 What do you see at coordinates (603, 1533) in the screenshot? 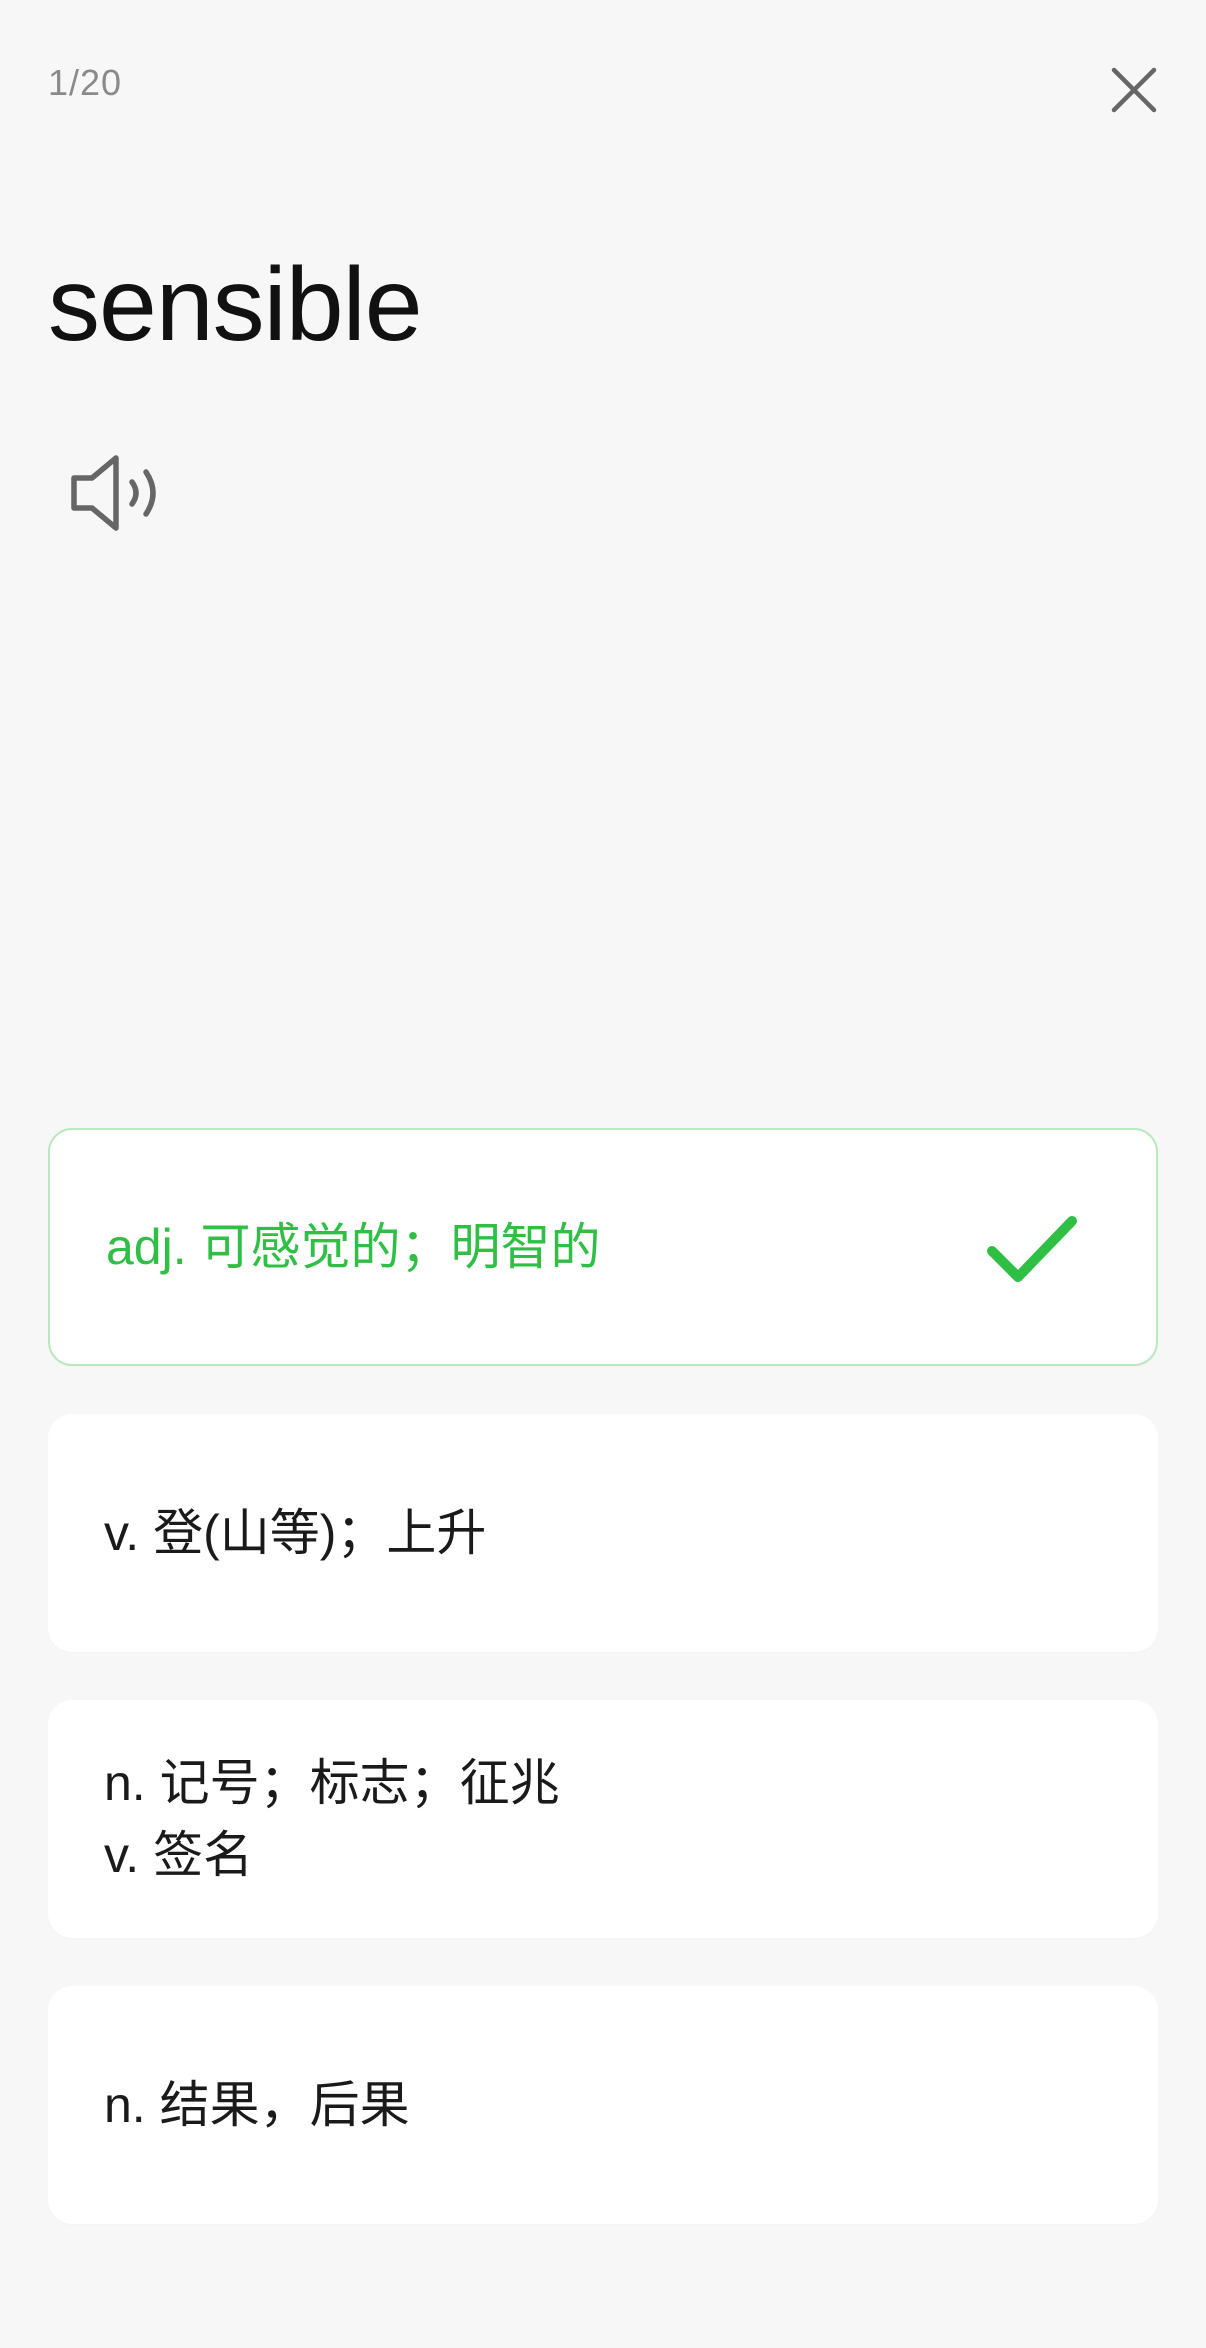
I see `answer-option-2: v. 登(山等)；上升` at bounding box center [603, 1533].